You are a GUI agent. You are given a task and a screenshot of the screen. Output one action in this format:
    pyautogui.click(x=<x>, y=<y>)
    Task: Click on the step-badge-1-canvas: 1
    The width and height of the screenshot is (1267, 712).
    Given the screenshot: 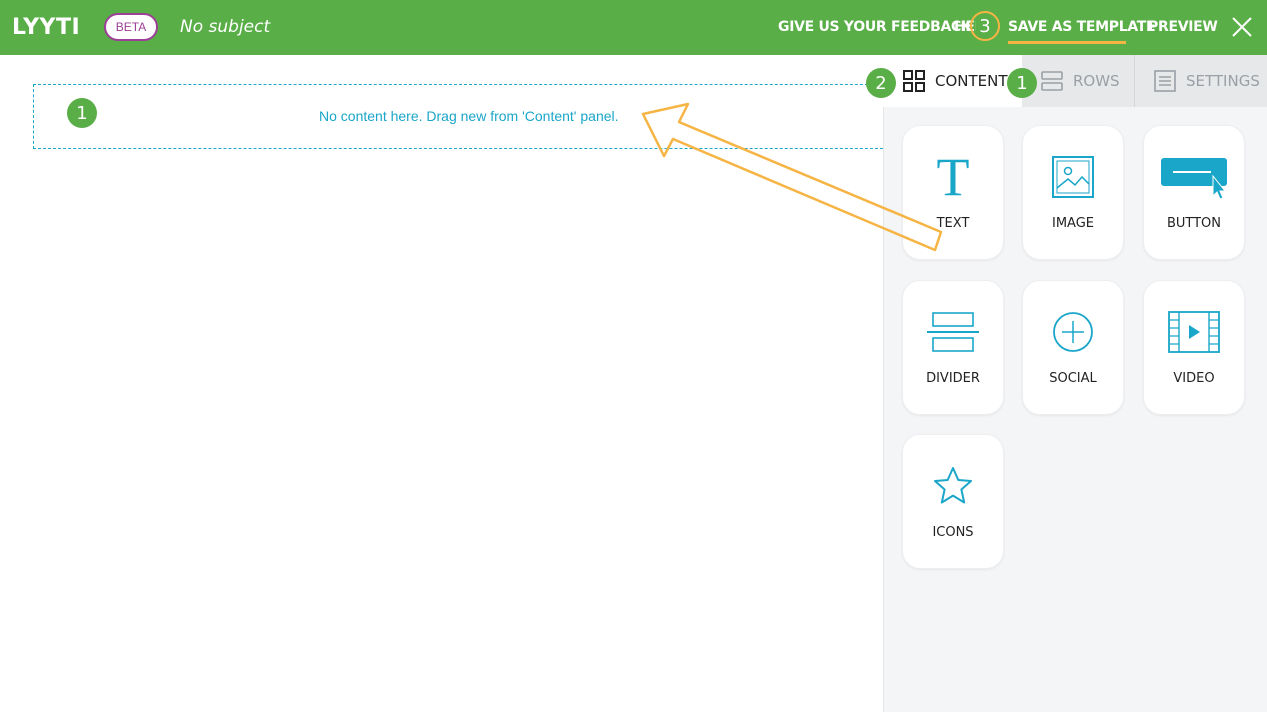 What is the action you would take?
    pyautogui.click(x=82, y=113)
    